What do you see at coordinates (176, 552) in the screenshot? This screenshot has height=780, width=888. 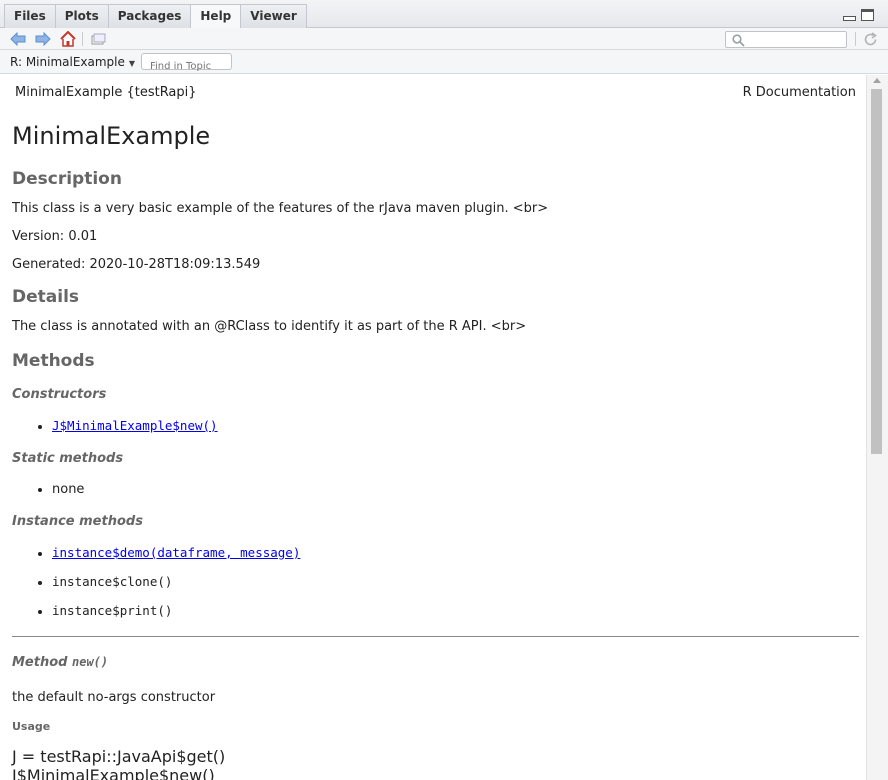 I see `instance-method-link: instance$demo(dataframe, message)` at bounding box center [176, 552].